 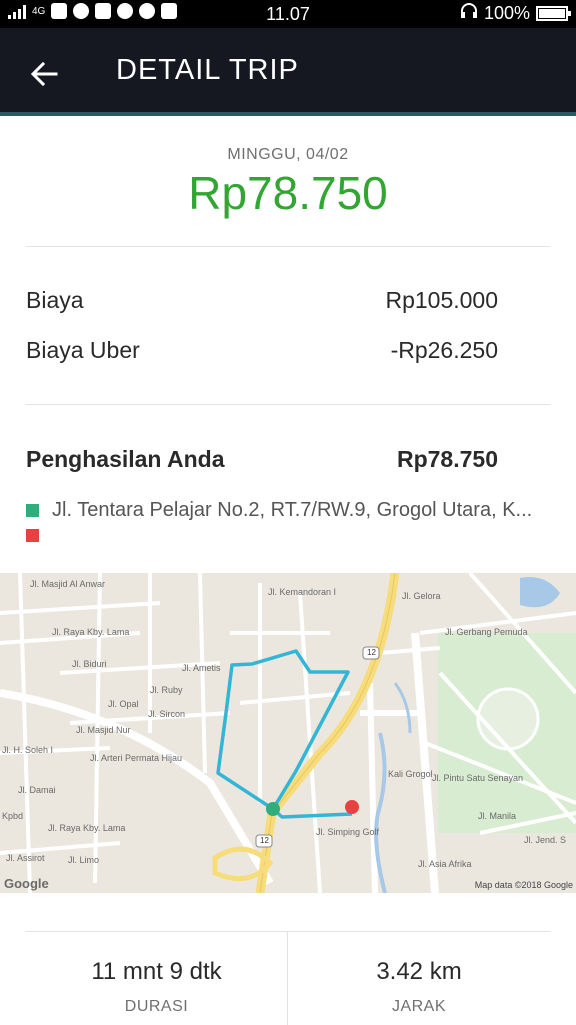 What do you see at coordinates (123, 704) in the screenshot?
I see `map-label: Jl. Opal` at bounding box center [123, 704].